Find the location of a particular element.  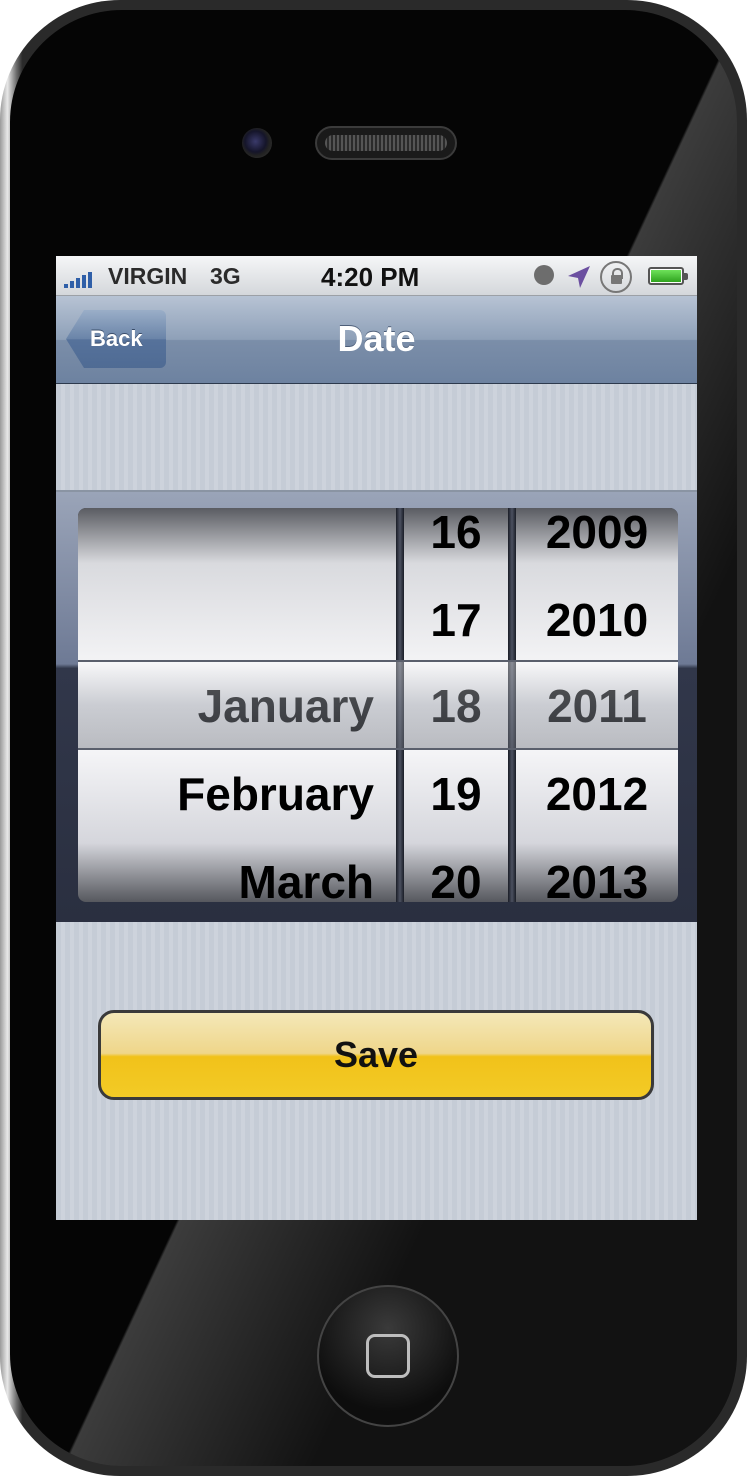

save-button: Save is located at coordinates (376, 1055).